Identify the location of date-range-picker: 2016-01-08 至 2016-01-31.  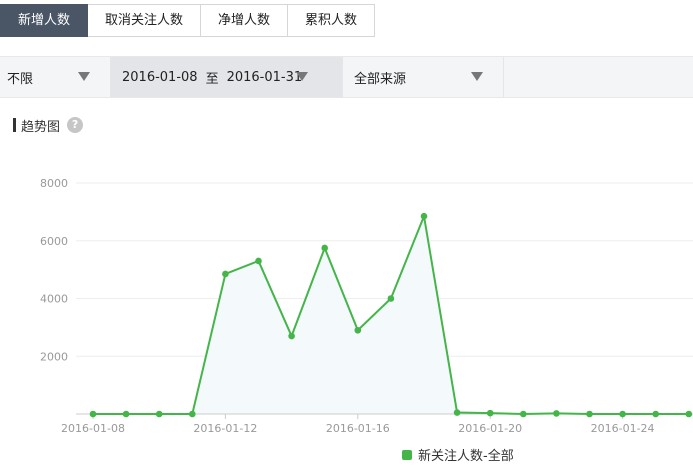
(227, 77).